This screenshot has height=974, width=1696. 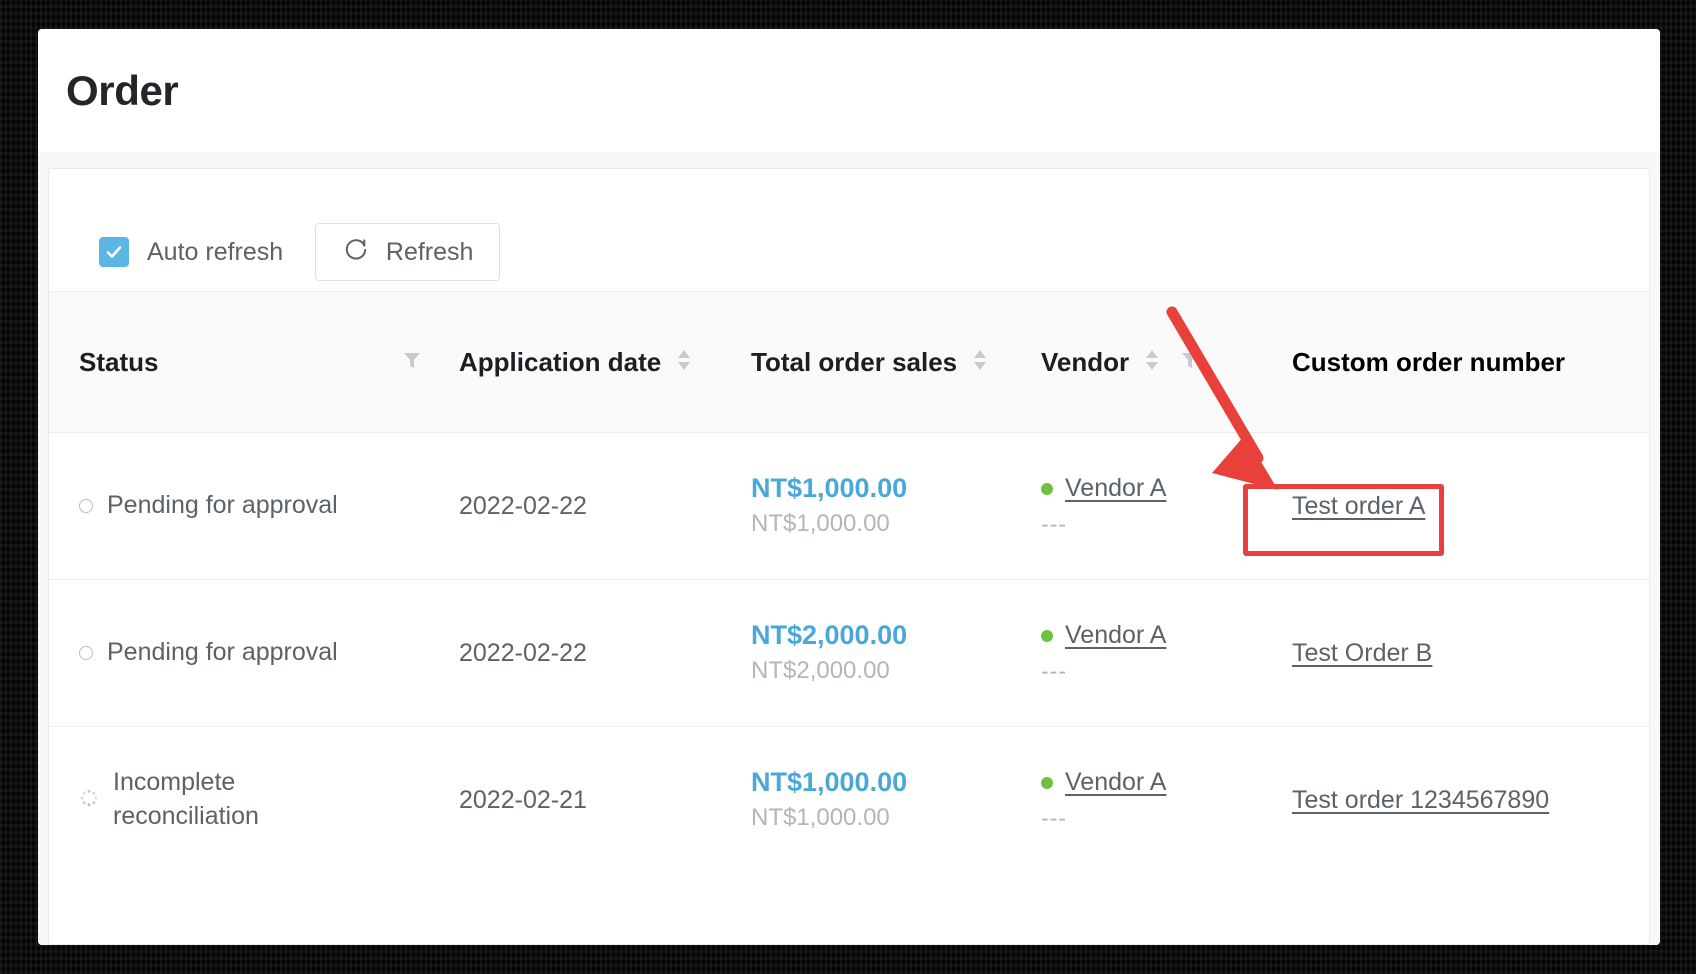 What do you see at coordinates (1085, 361) in the screenshot?
I see `column-header-vendor-label: Vendor` at bounding box center [1085, 361].